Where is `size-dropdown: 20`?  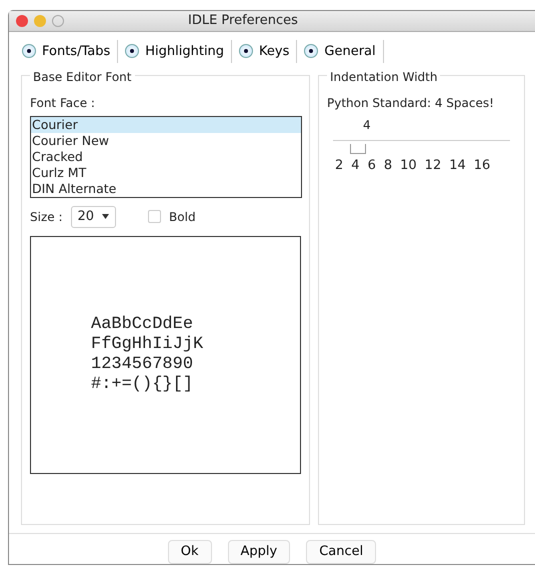 size-dropdown: 20 is located at coordinates (93, 217).